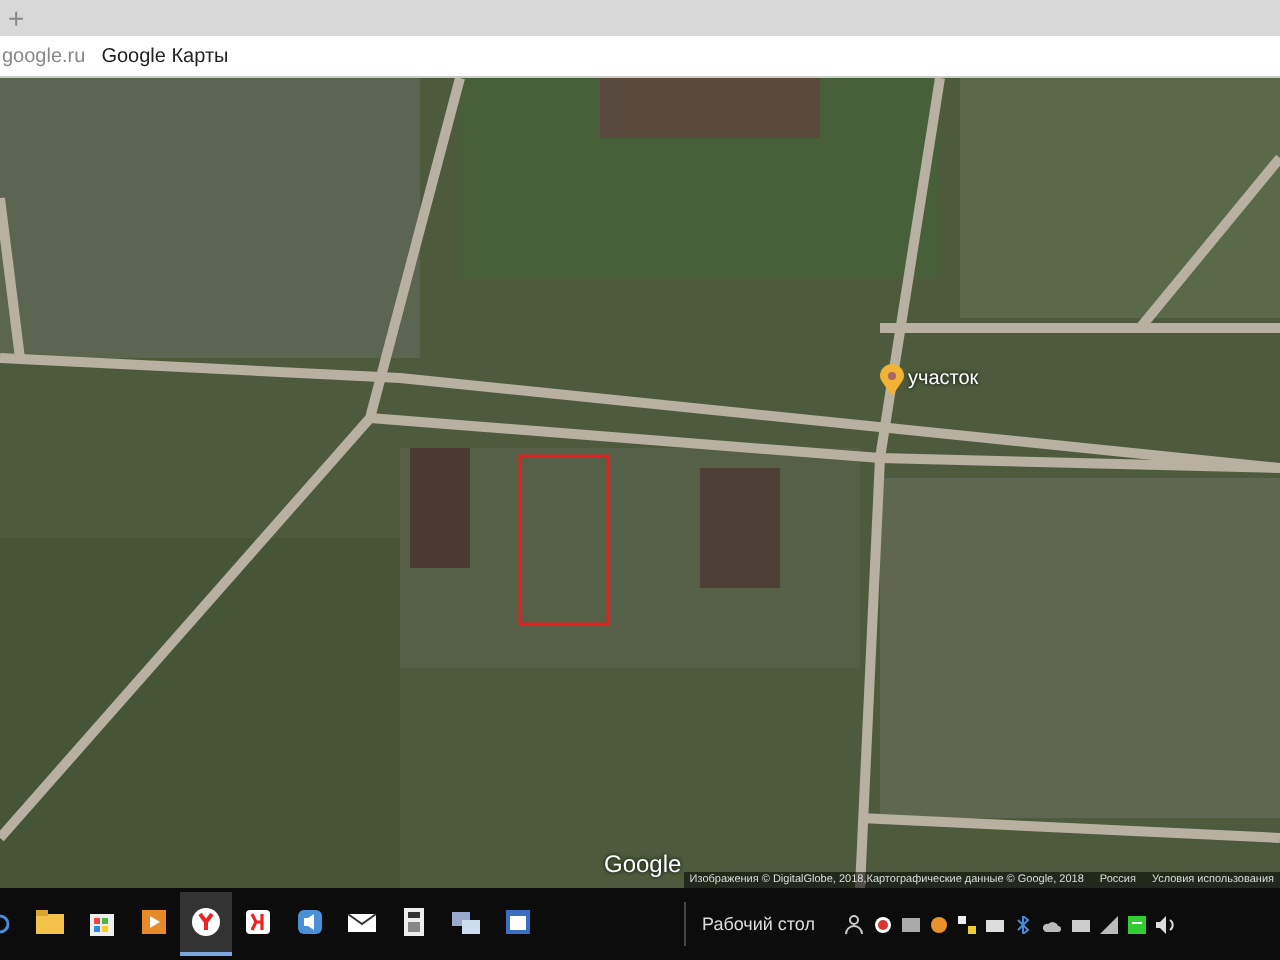 This screenshot has height=960, width=1280. What do you see at coordinates (44, 56) in the screenshot?
I see `address-domain: google.ru` at bounding box center [44, 56].